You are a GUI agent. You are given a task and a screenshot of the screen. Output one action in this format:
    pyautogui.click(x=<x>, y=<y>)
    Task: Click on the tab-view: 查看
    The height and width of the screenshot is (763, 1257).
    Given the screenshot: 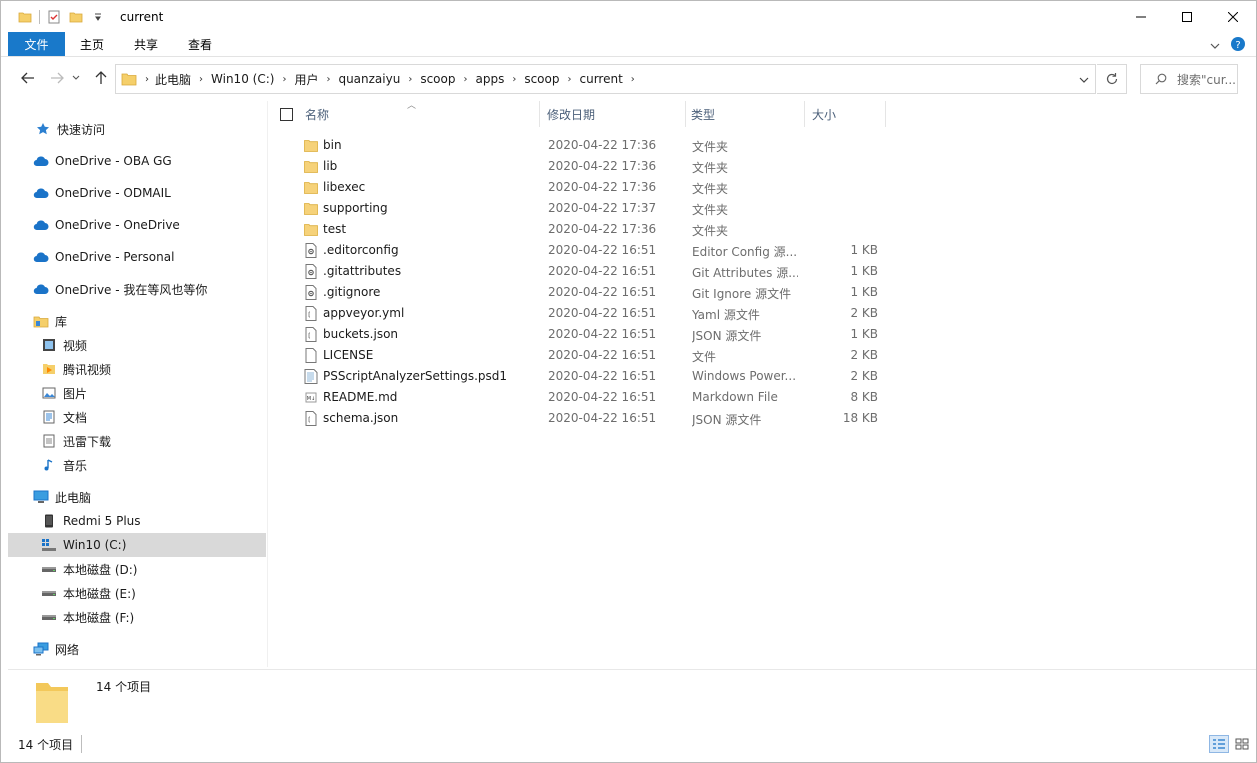 What is the action you would take?
    pyautogui.click(x=200, y=44)
    